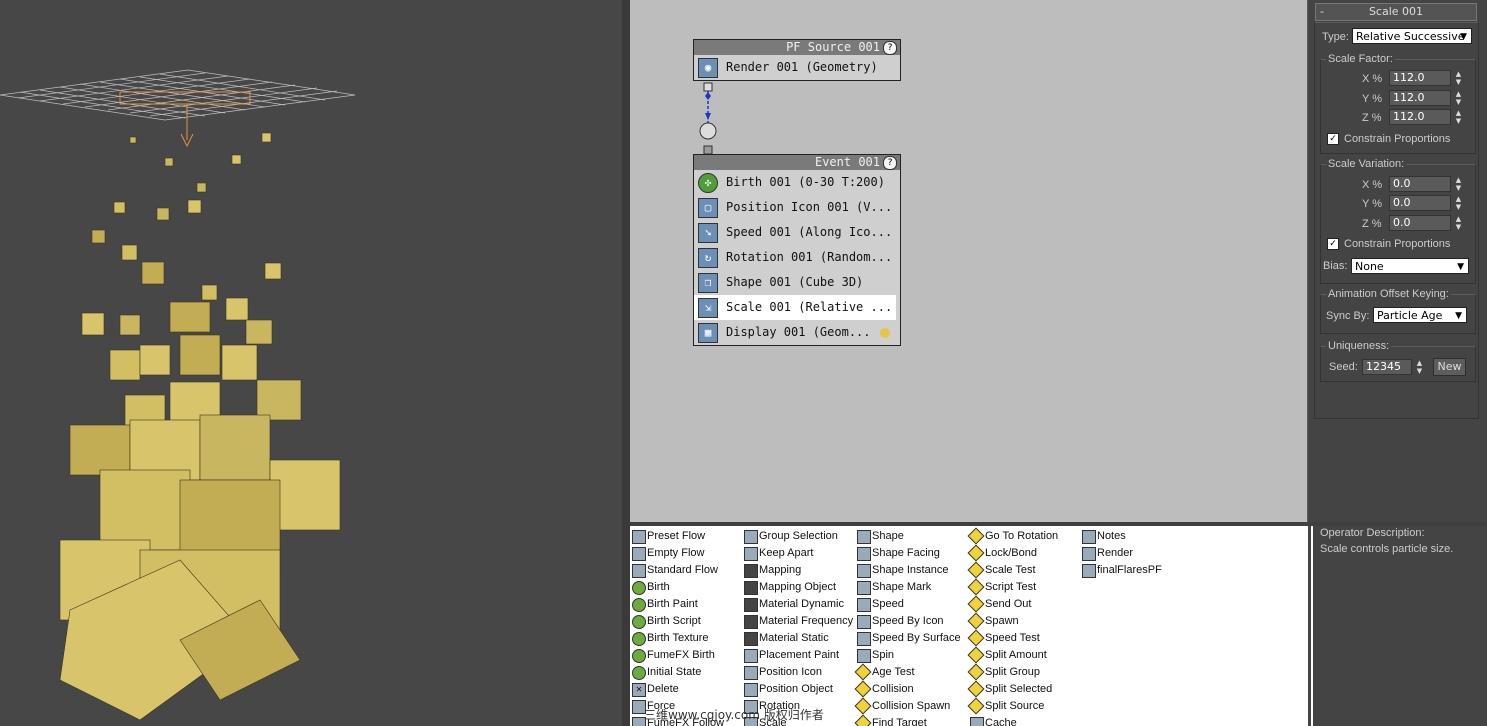 The image size is (1487, 726). Describe the element at coordinates (1333, 244) in the screenshot. I see `constrain-variation-checkbox: ✓` at that location.